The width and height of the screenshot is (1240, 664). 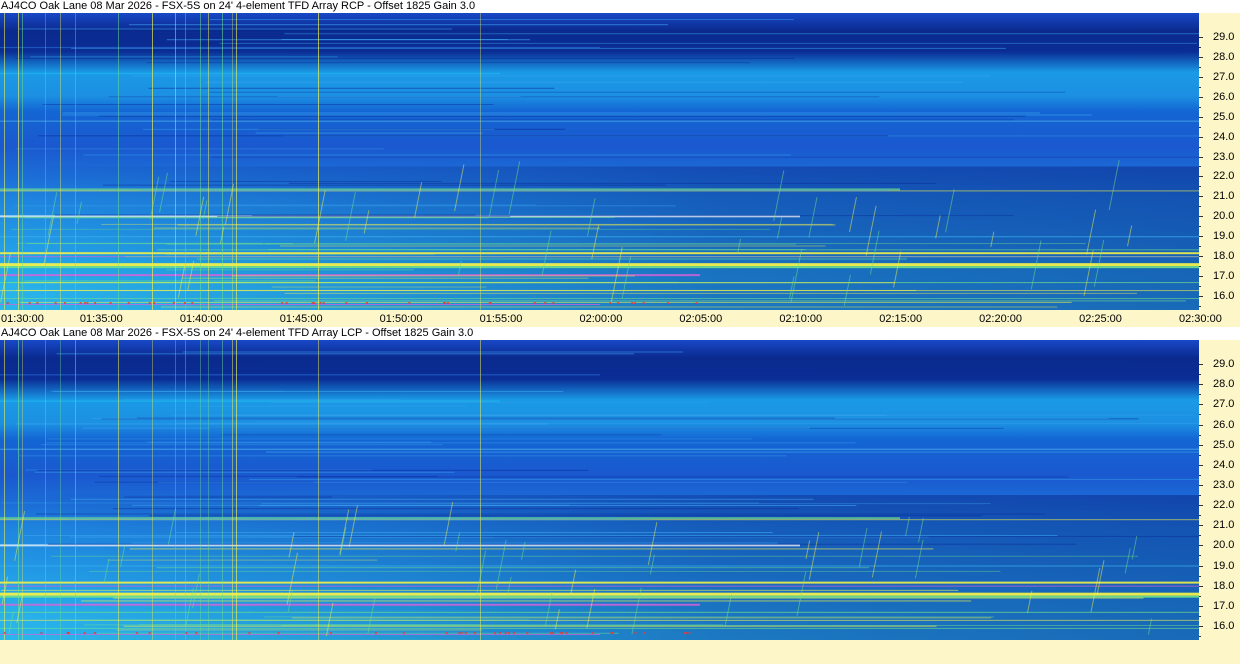 What do you see at coordinates (801, 319) in the screenshot?
I see `time-tick-label: 02:10:00` at bounding box center [801, 319].